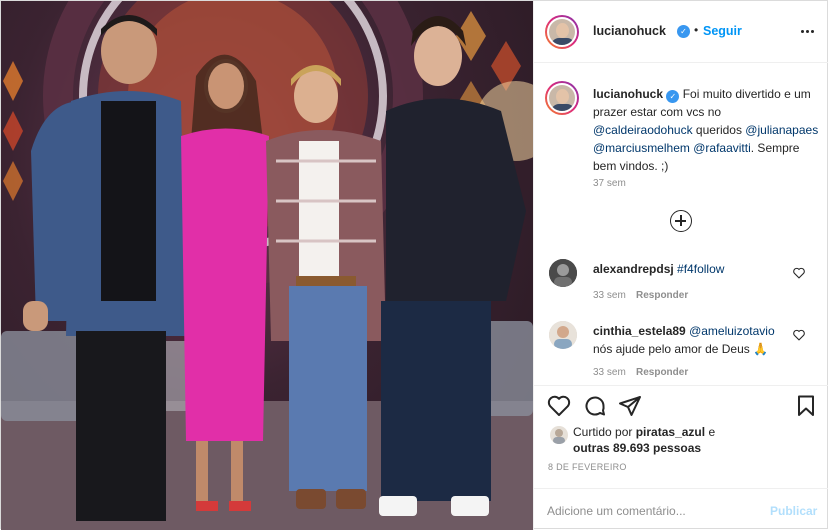  Describe the element at coordinates (718, 130) in the screenshot. I see `caption-text-part-2: queridos` at that location.